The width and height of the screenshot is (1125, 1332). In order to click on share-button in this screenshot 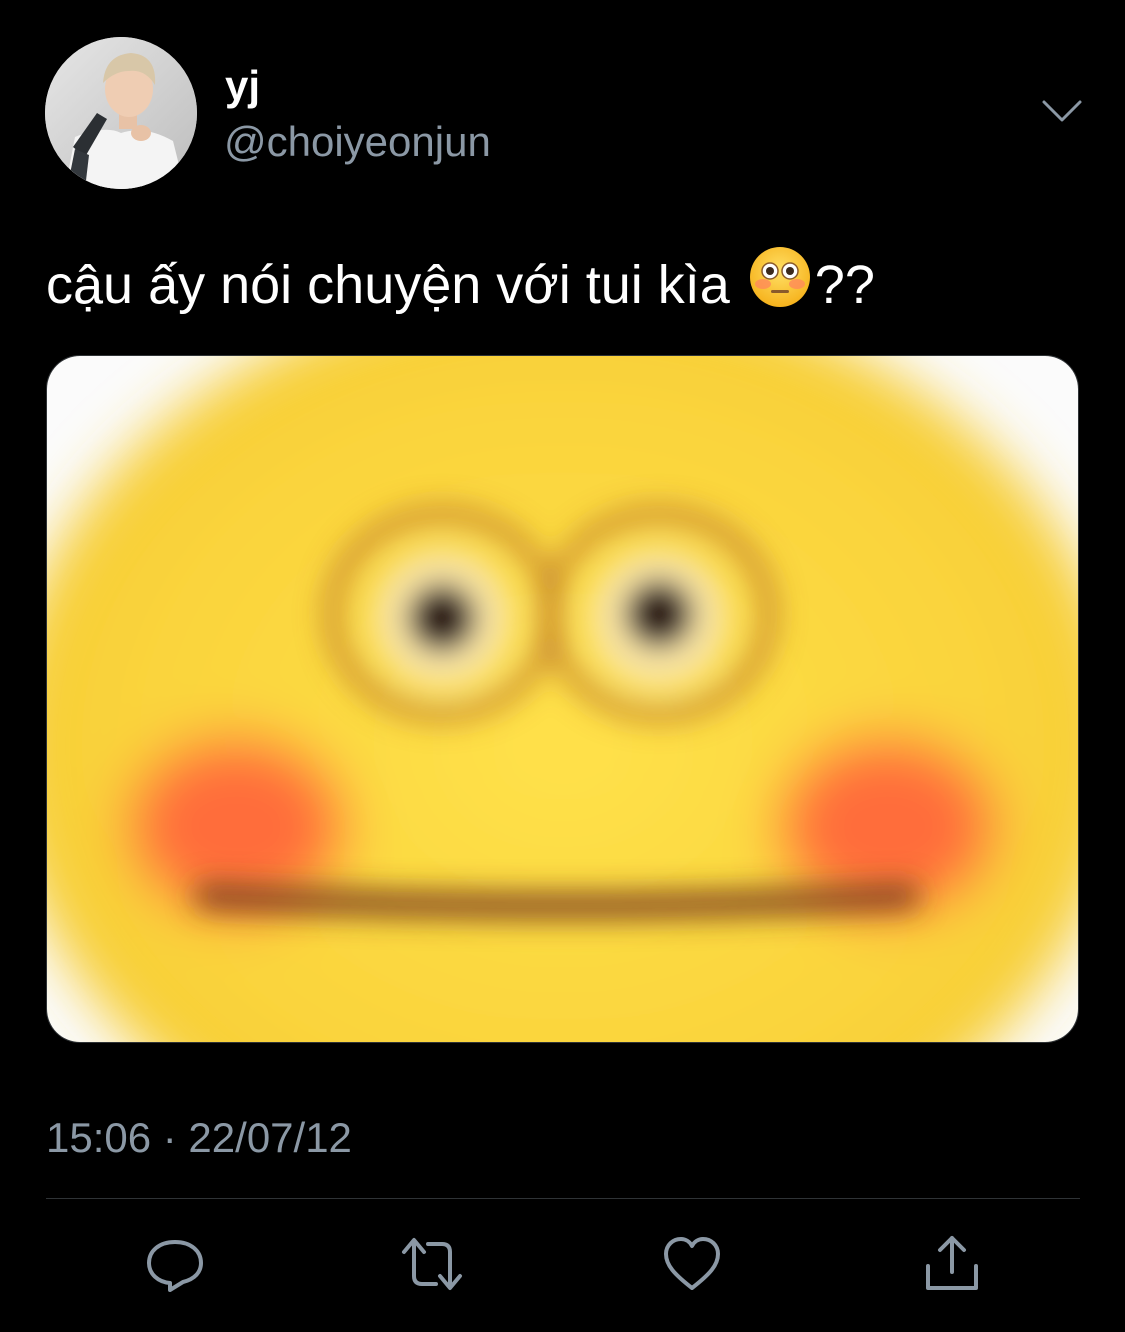, I will do `click(952, 1264)`.